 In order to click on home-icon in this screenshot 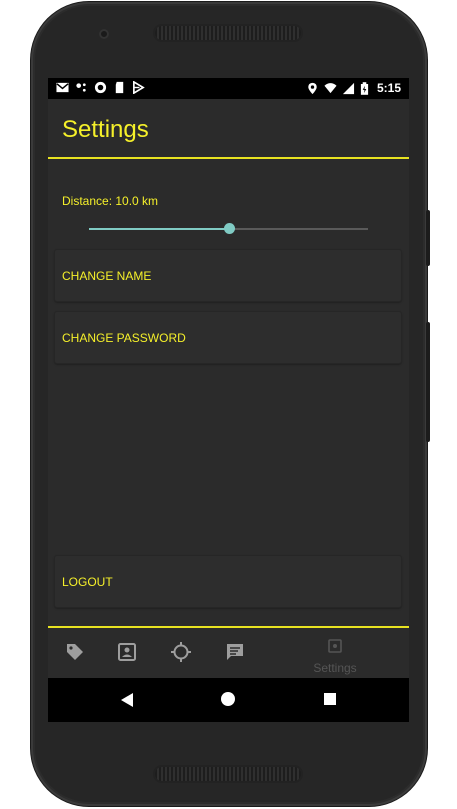, I will do `click(228, 699)`.